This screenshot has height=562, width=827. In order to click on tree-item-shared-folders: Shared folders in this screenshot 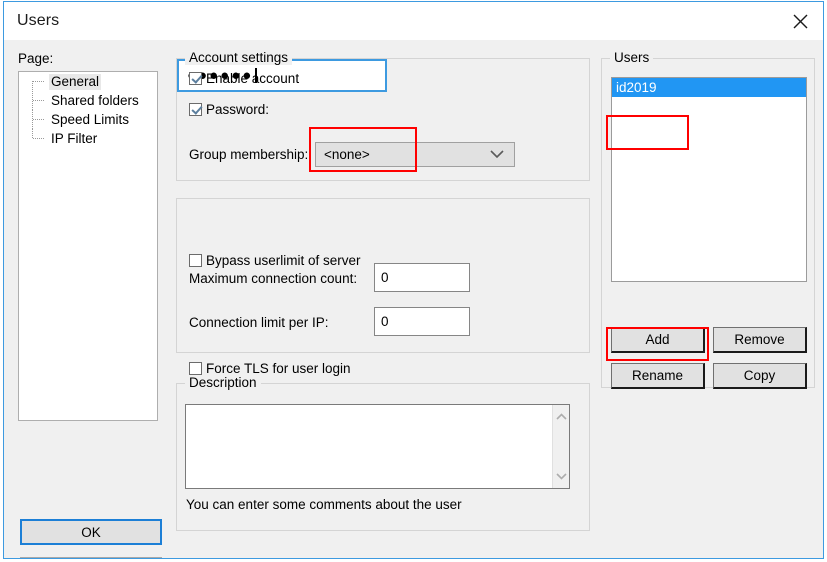, I will do `click(88, 100)`.